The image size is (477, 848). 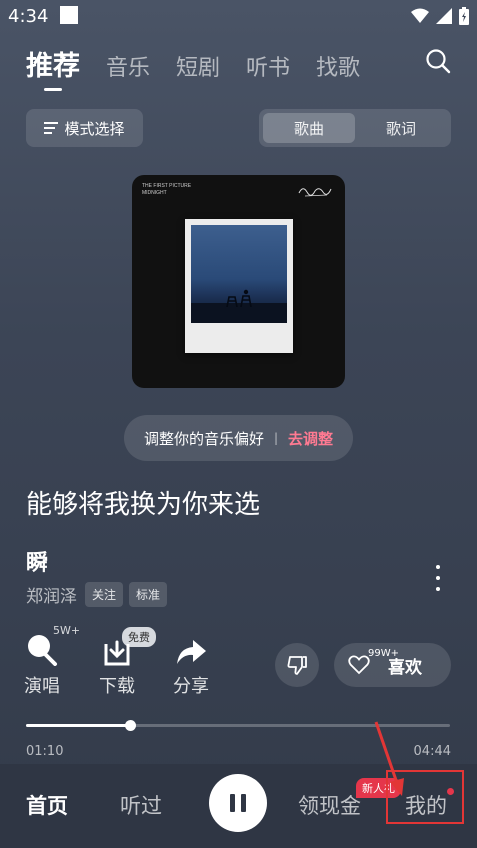 What do you see at coordinates (28, 16) in the screenshot?
I see `status-time: 4:34` at bounding box center [28, 16].